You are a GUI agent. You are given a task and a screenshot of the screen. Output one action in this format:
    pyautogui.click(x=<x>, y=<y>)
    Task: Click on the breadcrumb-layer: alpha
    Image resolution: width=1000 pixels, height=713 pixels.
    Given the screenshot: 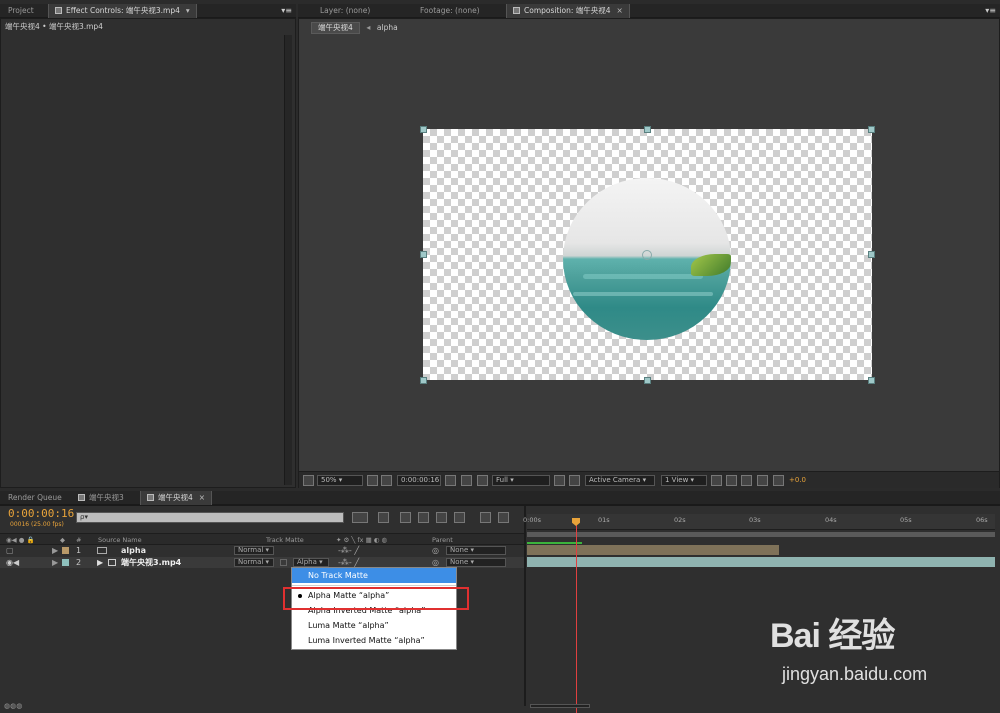 What is the action you would take?
    pyautogui.click(x=387, y=27)
    